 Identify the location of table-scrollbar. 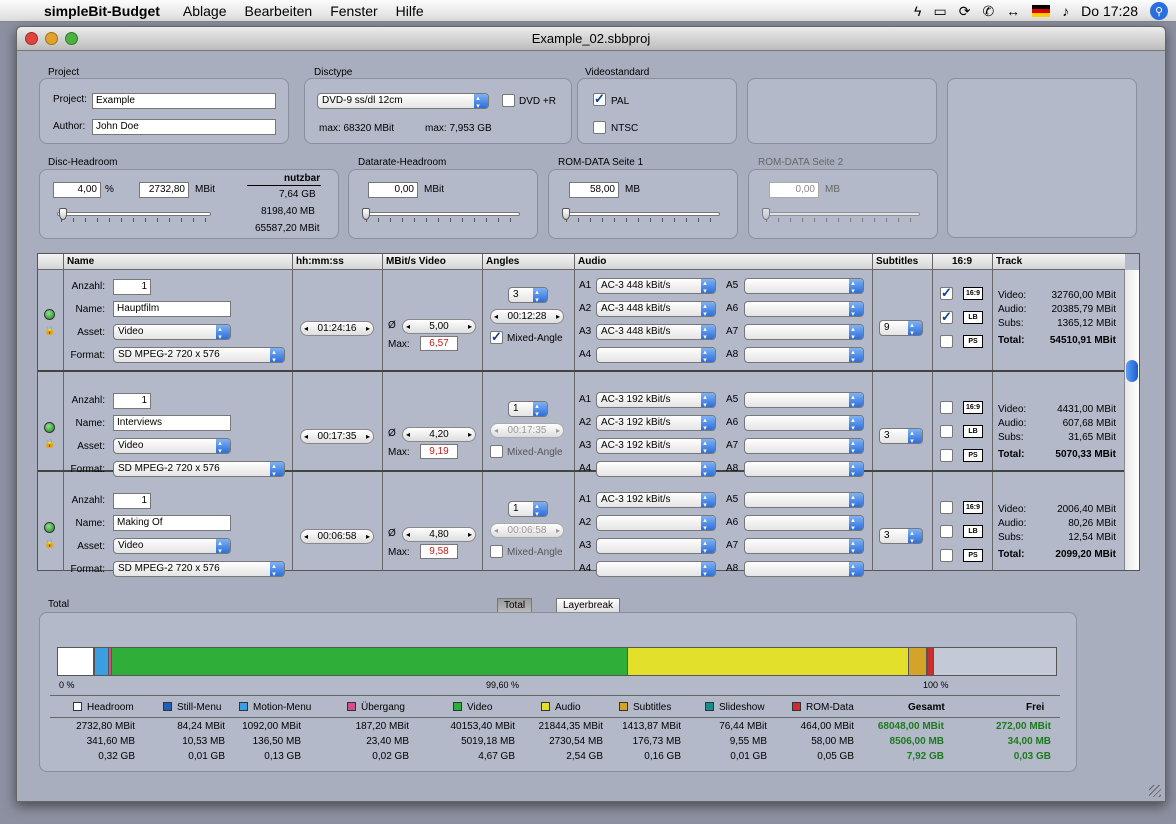
(1131, 420).